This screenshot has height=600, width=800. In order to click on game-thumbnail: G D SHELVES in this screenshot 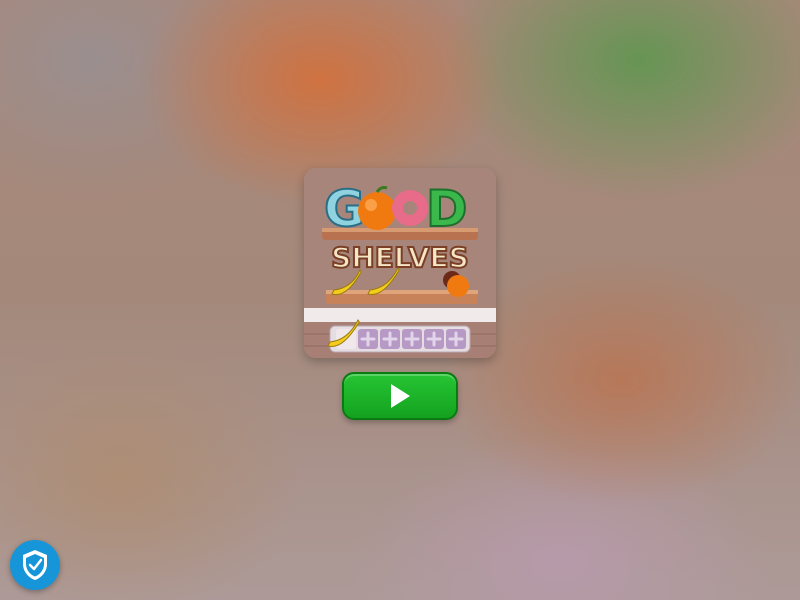, I will do `click(400, 263)`.